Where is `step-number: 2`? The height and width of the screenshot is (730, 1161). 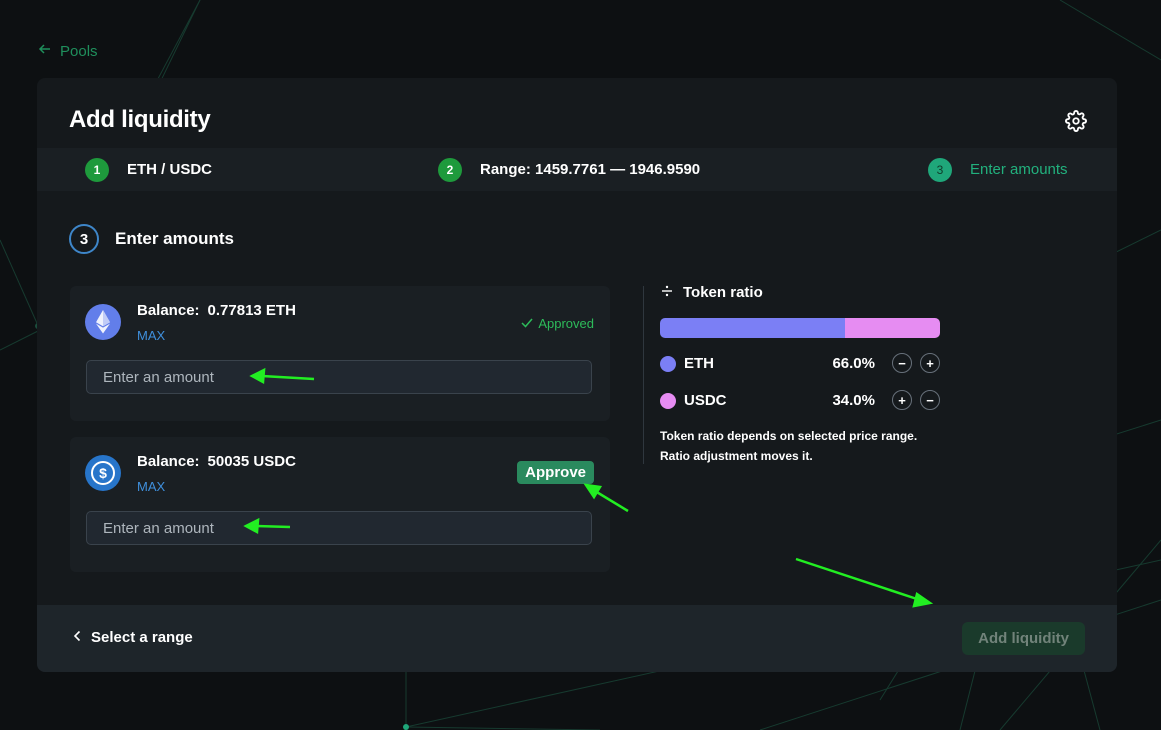 step-number: 2 is located at coordinates (450, 169).